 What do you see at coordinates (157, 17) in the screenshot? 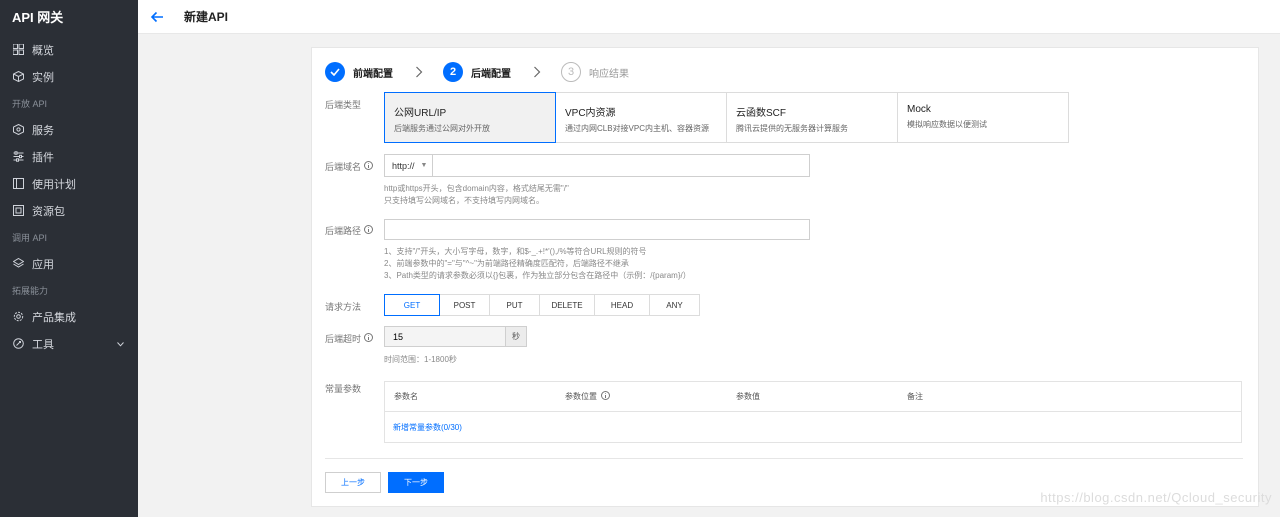
I see `back-arrow-icon` at bounding box center [157, 17].